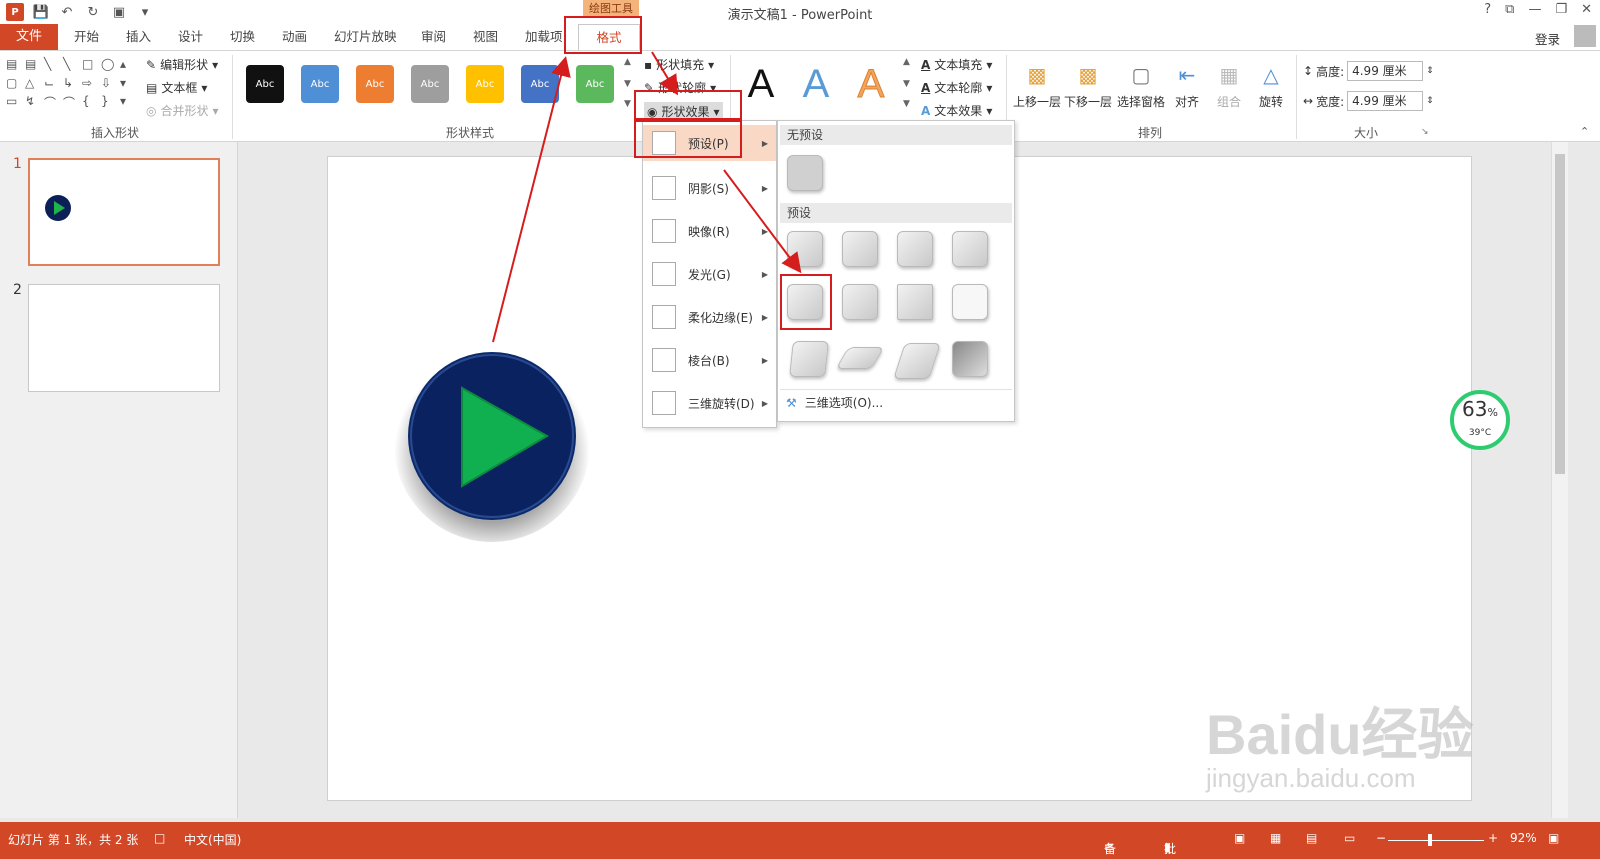 This screenshot has height=859, width=1600. Describe the element at coordinates (1436, 840) in the screenshot. I see `zoom-slider` at that location.